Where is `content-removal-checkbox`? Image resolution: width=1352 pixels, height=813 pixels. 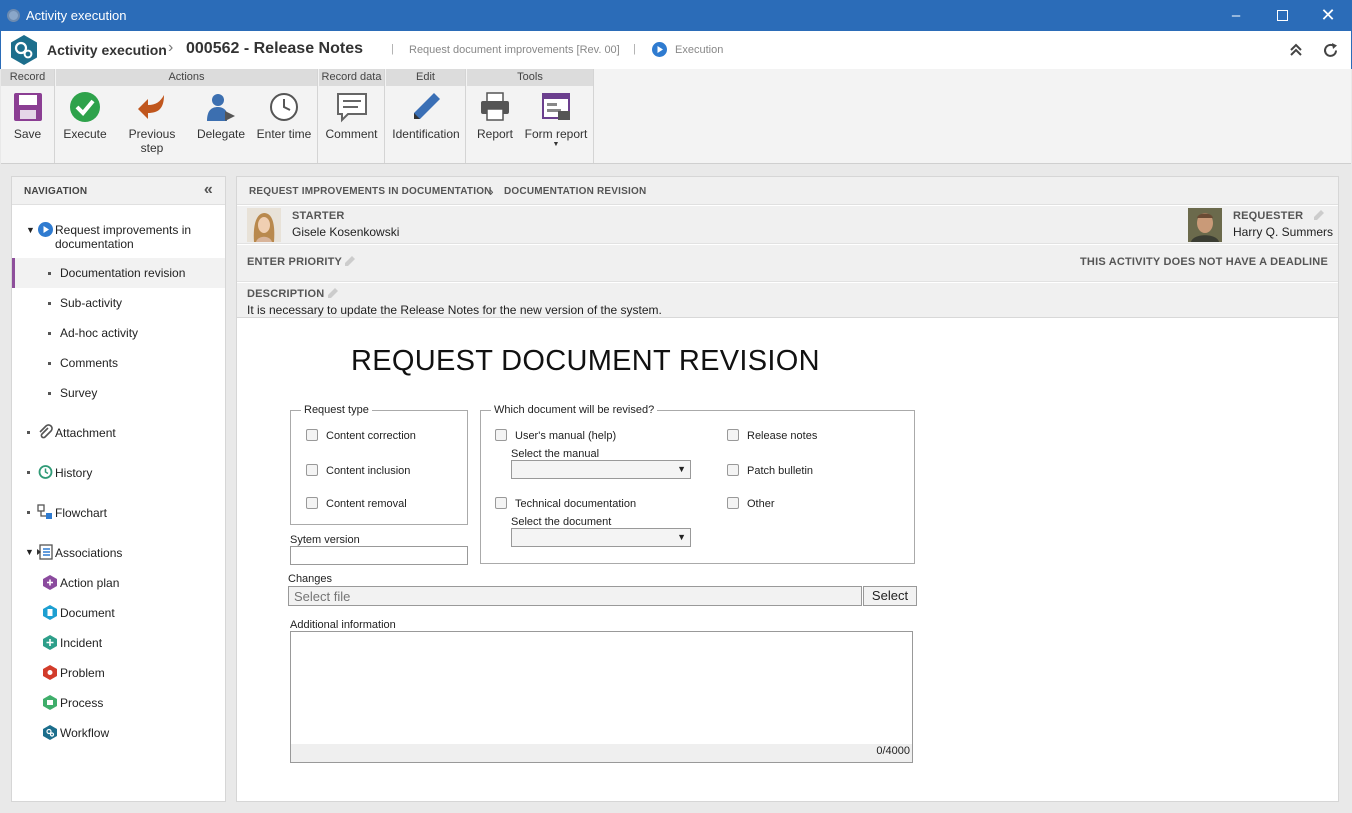 content-removal-checkbox is located at coordinates (312, 503).